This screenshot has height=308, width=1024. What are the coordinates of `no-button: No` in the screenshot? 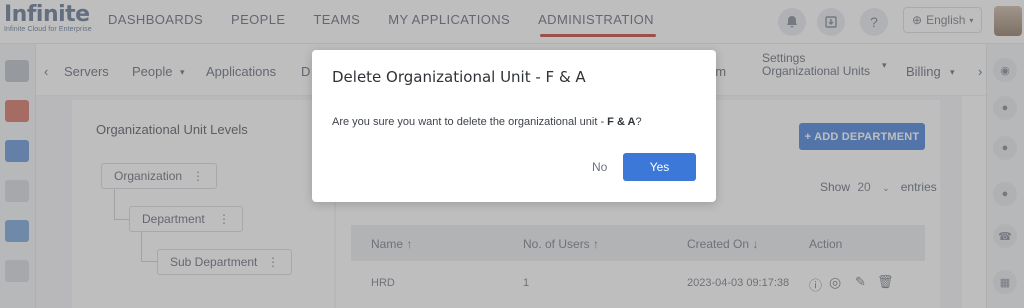 It's located at (599, 167).